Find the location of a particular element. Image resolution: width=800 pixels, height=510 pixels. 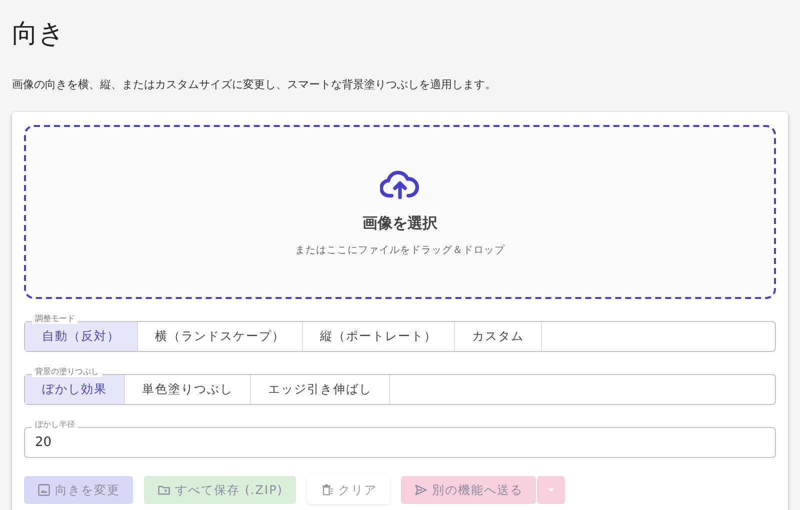

dropzone-title: 画像を選択 is located at coordinates (400, 223).